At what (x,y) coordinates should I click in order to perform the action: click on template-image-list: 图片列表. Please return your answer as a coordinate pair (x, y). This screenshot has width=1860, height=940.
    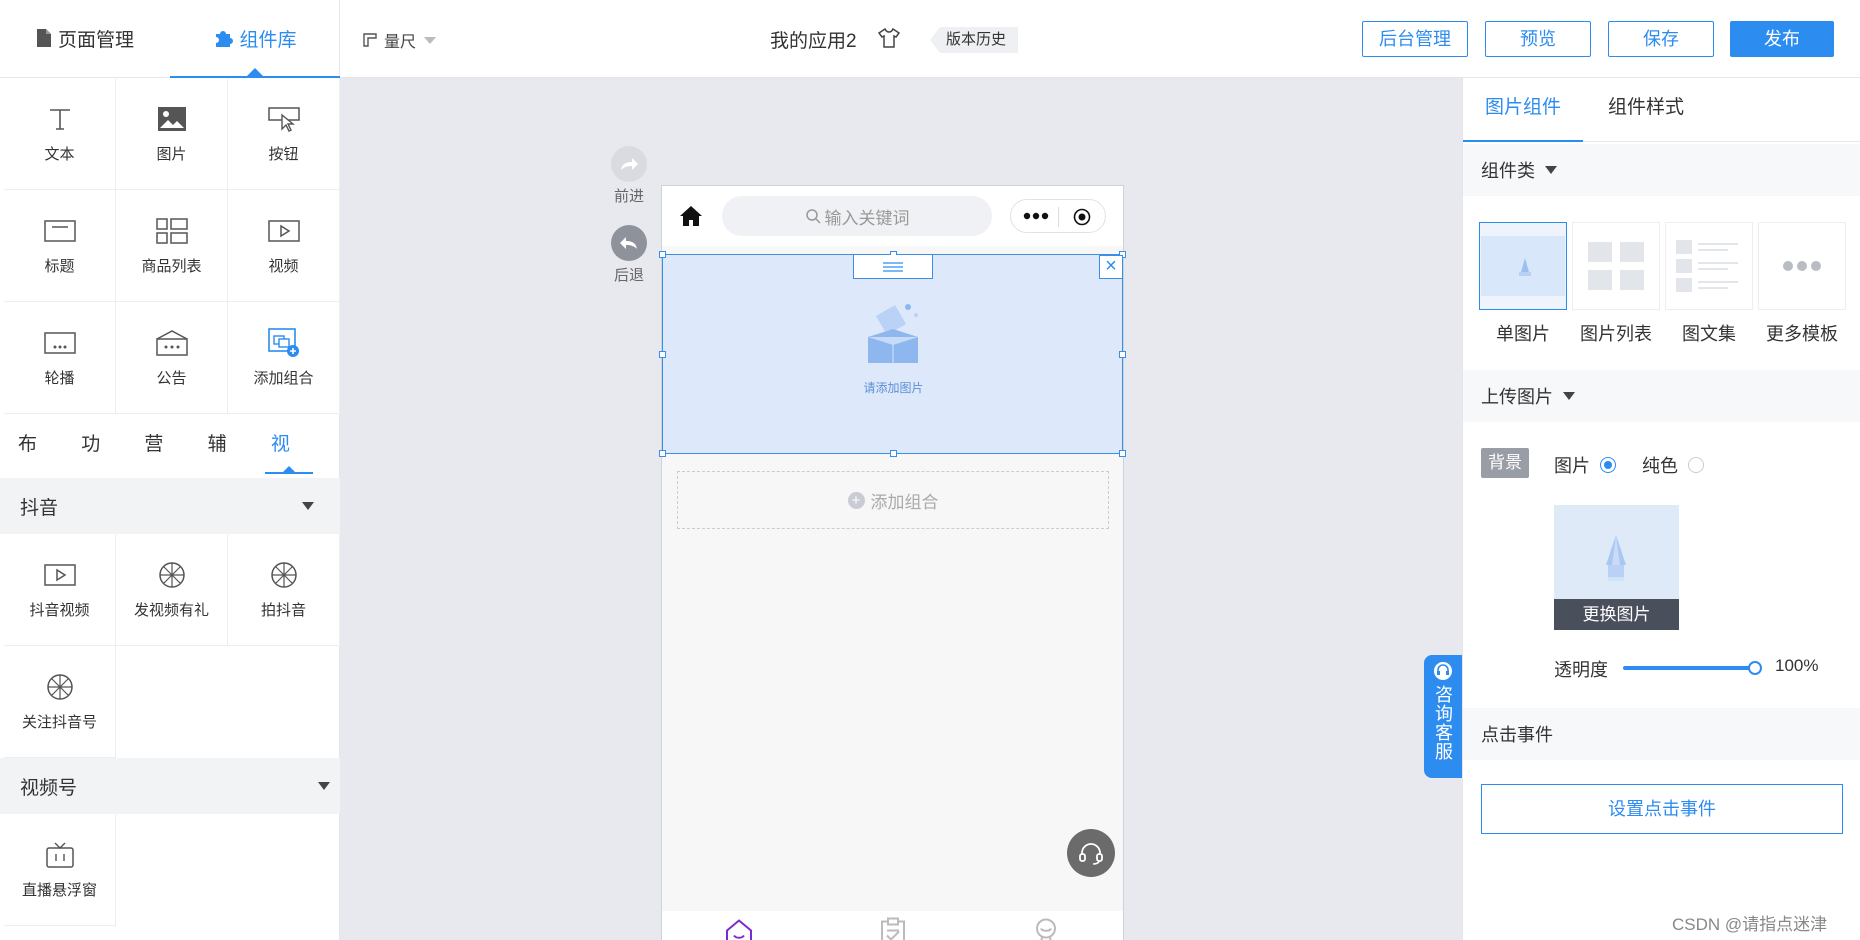
    Looking at the image, I should click on (1616, 284).